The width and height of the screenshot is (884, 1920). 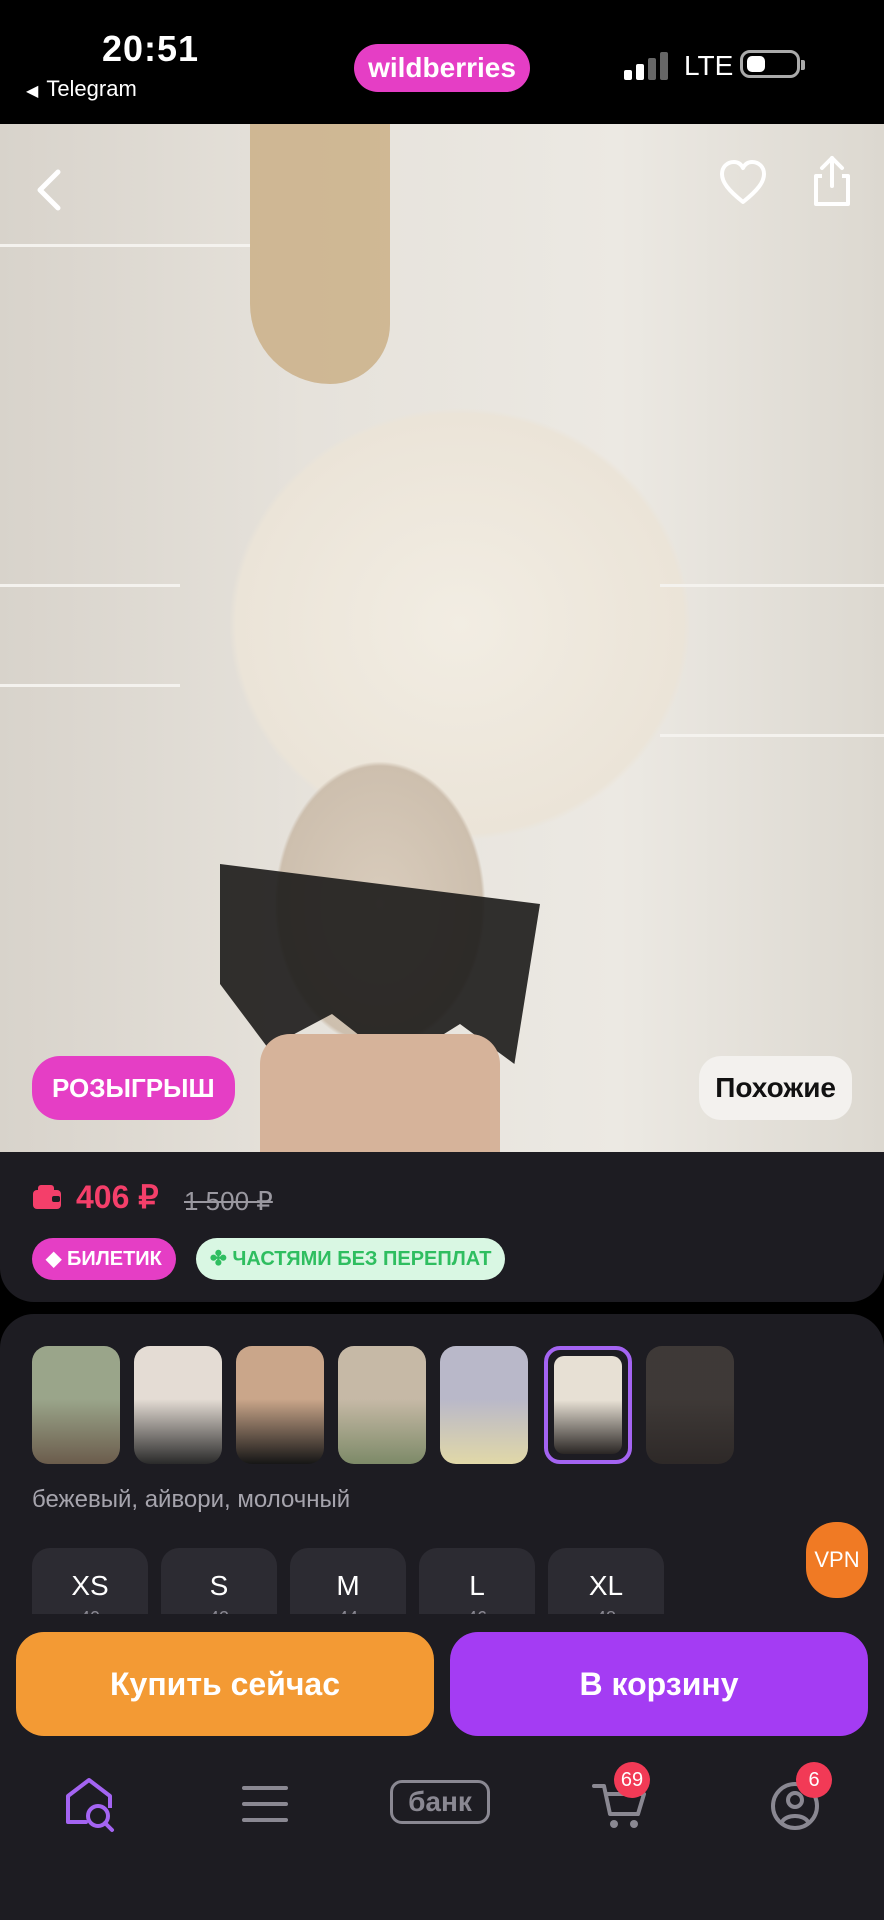 I want to click on profile-tab: 6, so click(x=796, y=1798).